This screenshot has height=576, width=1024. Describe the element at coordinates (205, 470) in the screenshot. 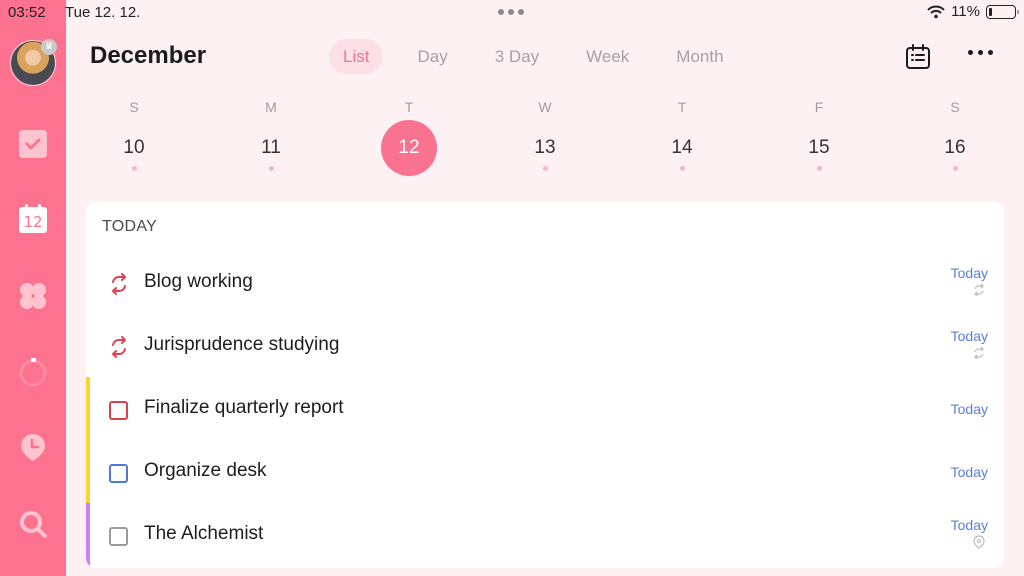

I see `task-title: Organize desk` at that location.